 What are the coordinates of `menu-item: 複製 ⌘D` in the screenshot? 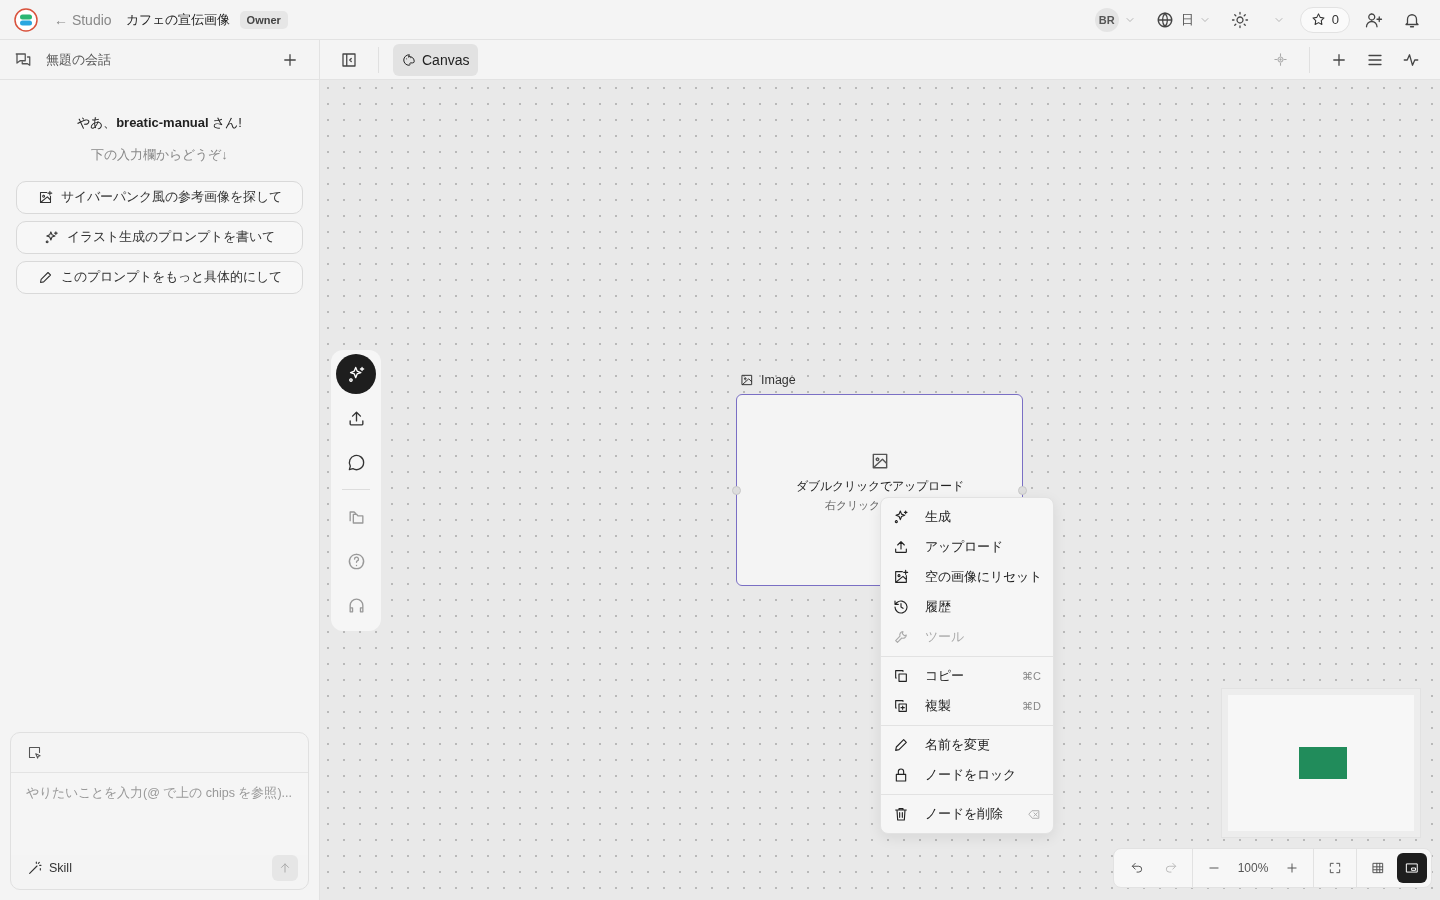 It's located at (967, 706).